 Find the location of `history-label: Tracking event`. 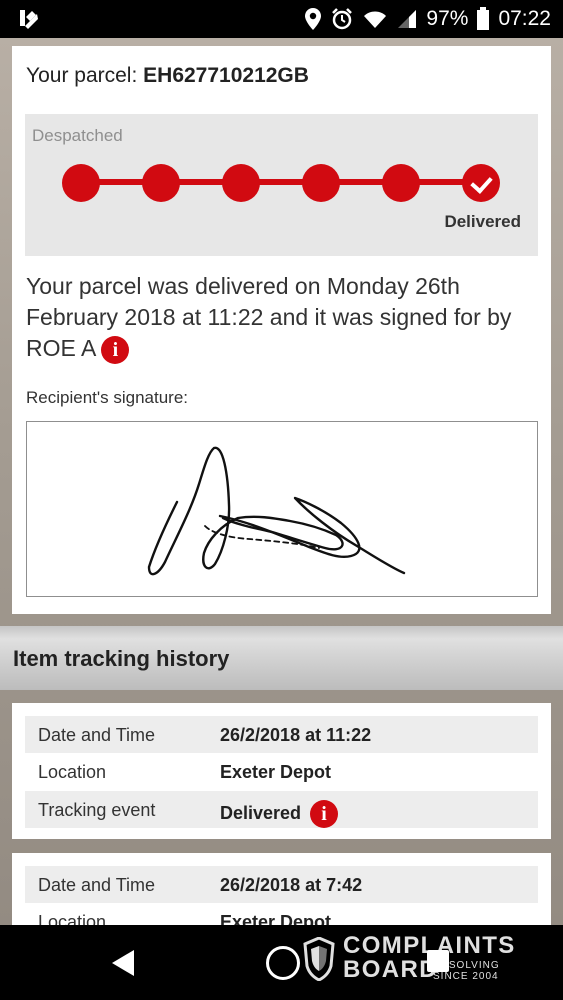

history-label: Tracking event is located at coordinates (97, 810).